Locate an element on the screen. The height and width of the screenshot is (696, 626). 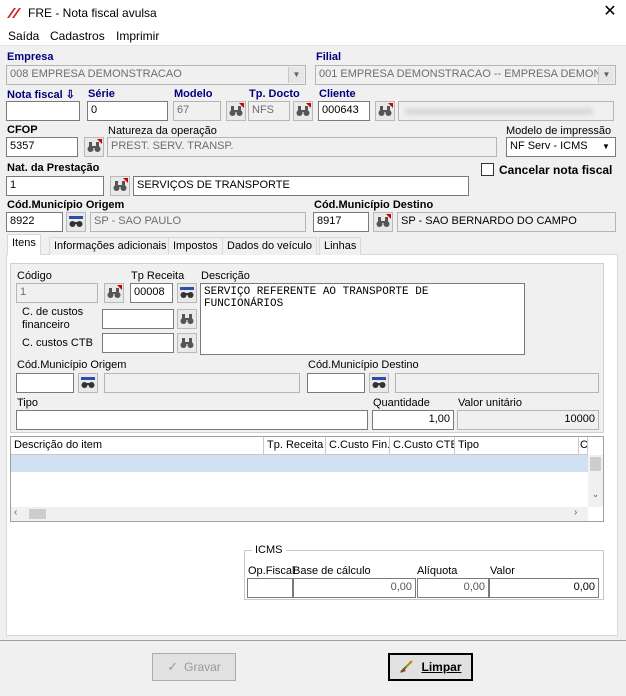
grid-header-custo-fin: C.Custo Fin. is located at coordinates (358, 446).